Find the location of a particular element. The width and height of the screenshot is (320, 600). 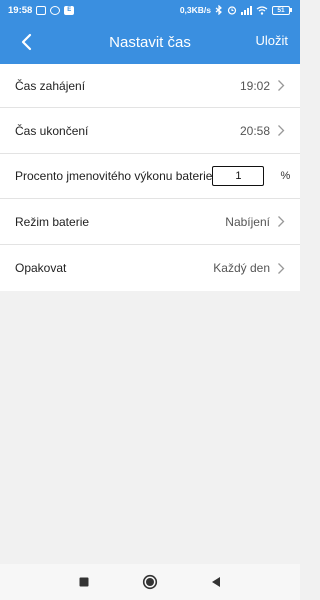

alarm-icon is located at coordinates (232, 10).